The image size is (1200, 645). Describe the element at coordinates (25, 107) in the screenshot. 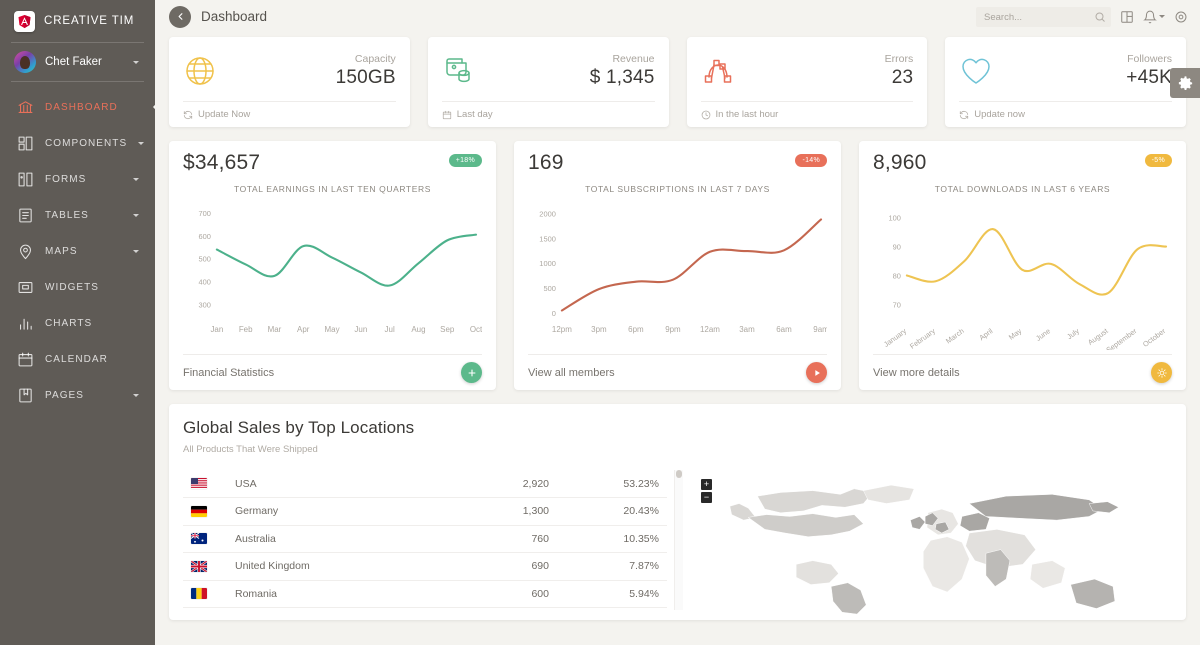

I see `bank-icon` at that location.